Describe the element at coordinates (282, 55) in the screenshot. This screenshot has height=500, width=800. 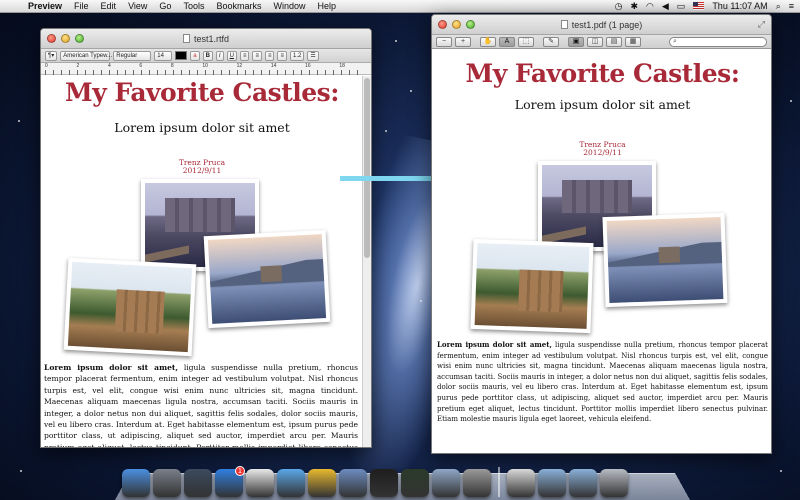
I see `justify-icon: ≡` at that location.